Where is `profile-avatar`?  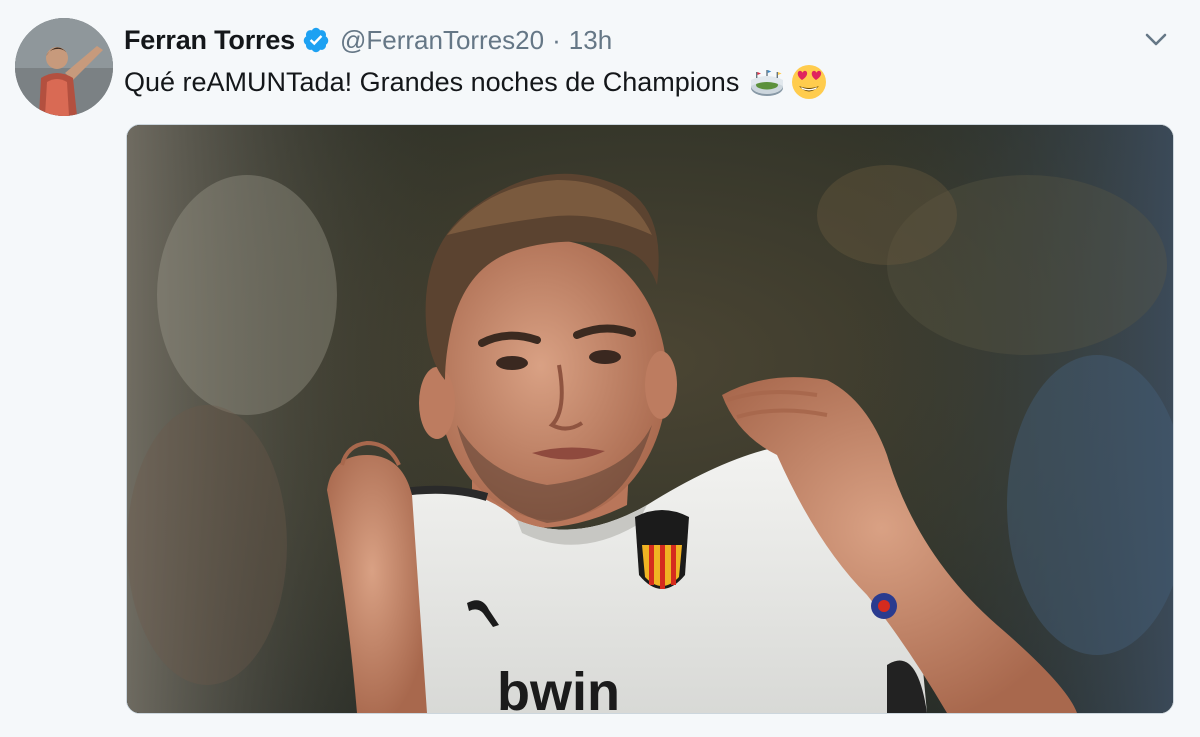
profile-avatar is located at coordinates (64, 67).